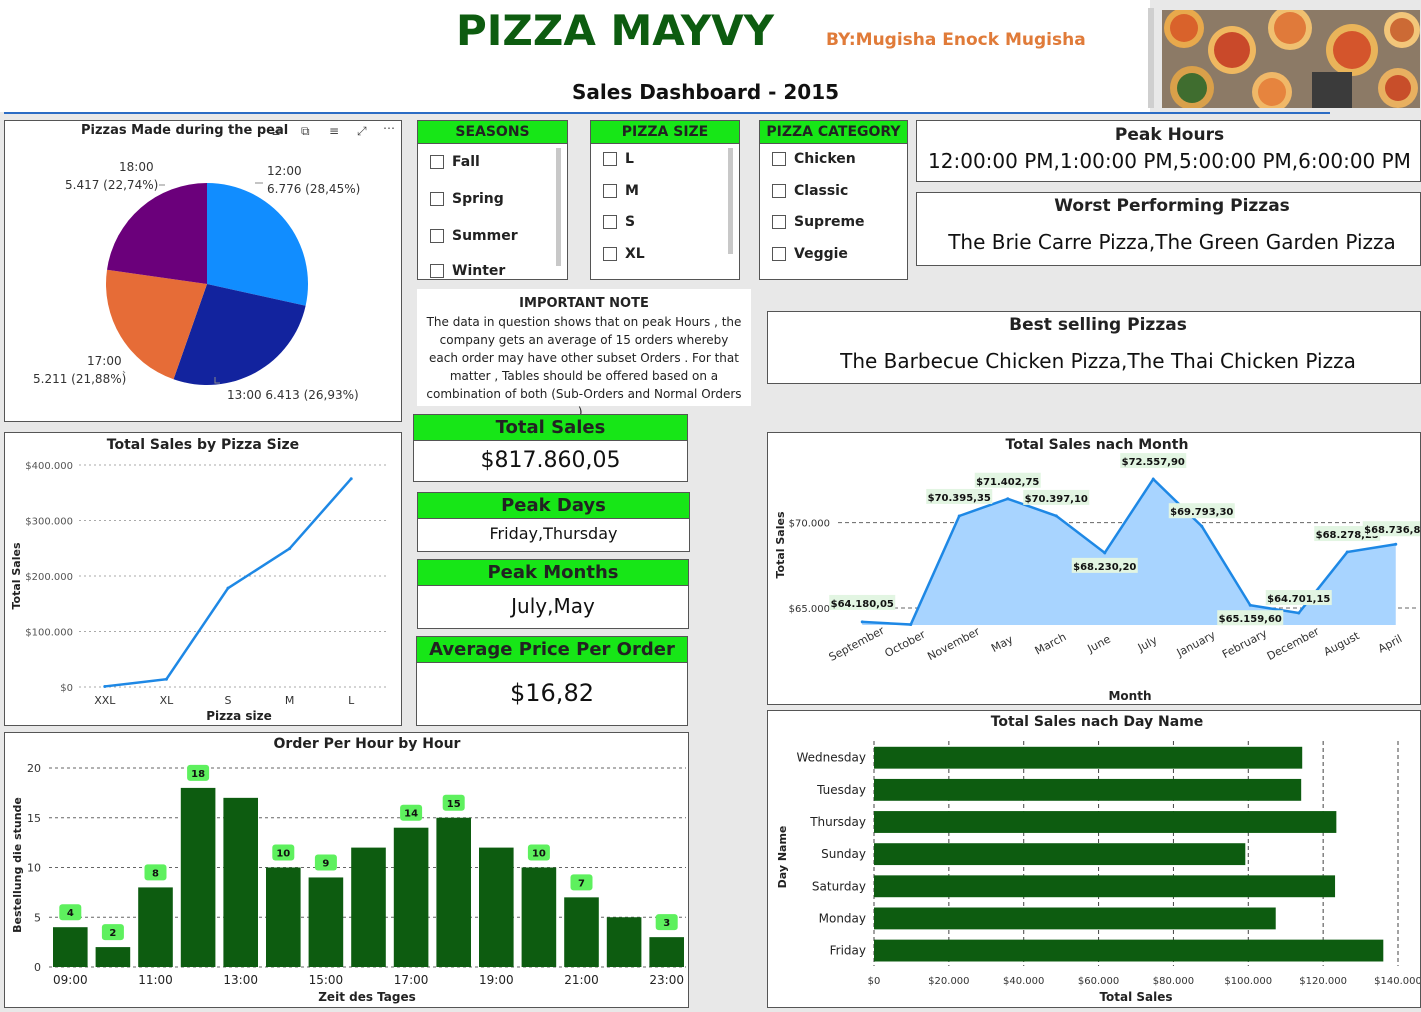  What do you see at coordinates (581, 980) in the screenshot?
I see `x-tick-label: 21:00` at bounding box center [581, 980].